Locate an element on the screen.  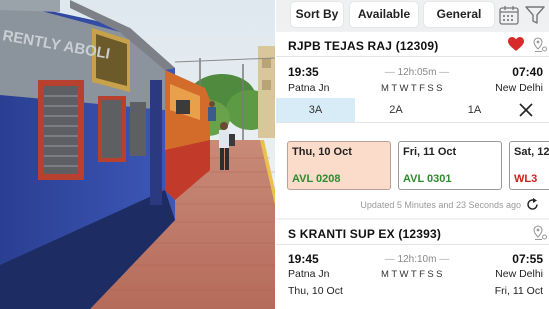
arrival-date: Fri, 11 Oct is located at coordinates (518, 291).